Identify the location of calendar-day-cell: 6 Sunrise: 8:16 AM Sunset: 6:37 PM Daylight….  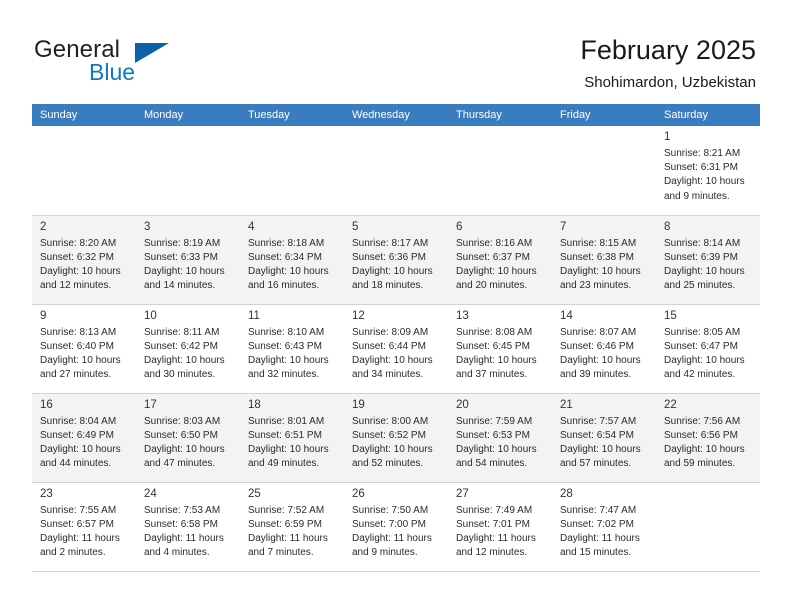
(500, 260).